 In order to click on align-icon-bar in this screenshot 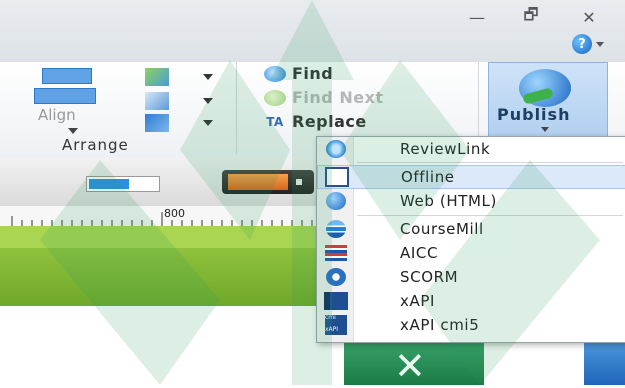, I will do `click(65, 96)`.